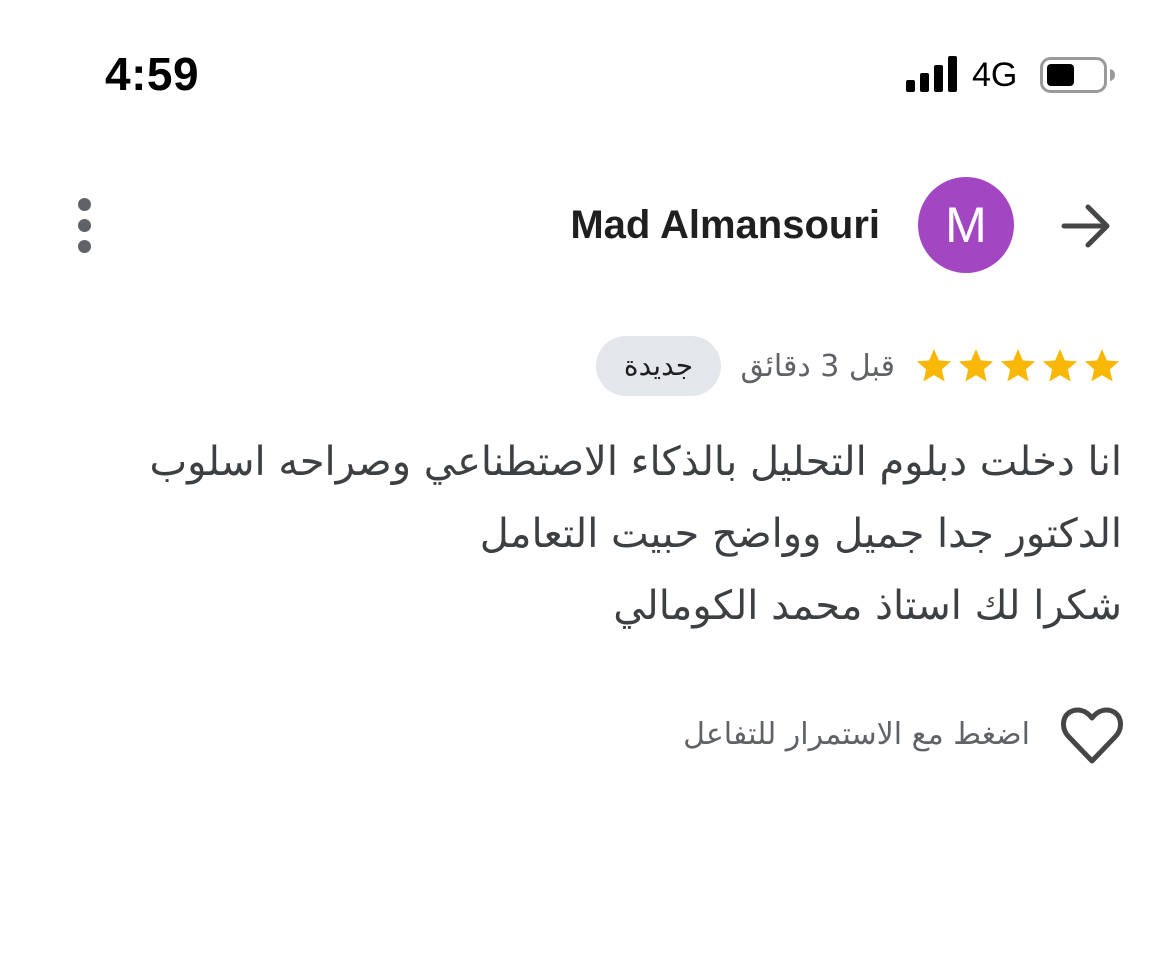  I want to click on heart-outline-icon, so click(1092, 736).